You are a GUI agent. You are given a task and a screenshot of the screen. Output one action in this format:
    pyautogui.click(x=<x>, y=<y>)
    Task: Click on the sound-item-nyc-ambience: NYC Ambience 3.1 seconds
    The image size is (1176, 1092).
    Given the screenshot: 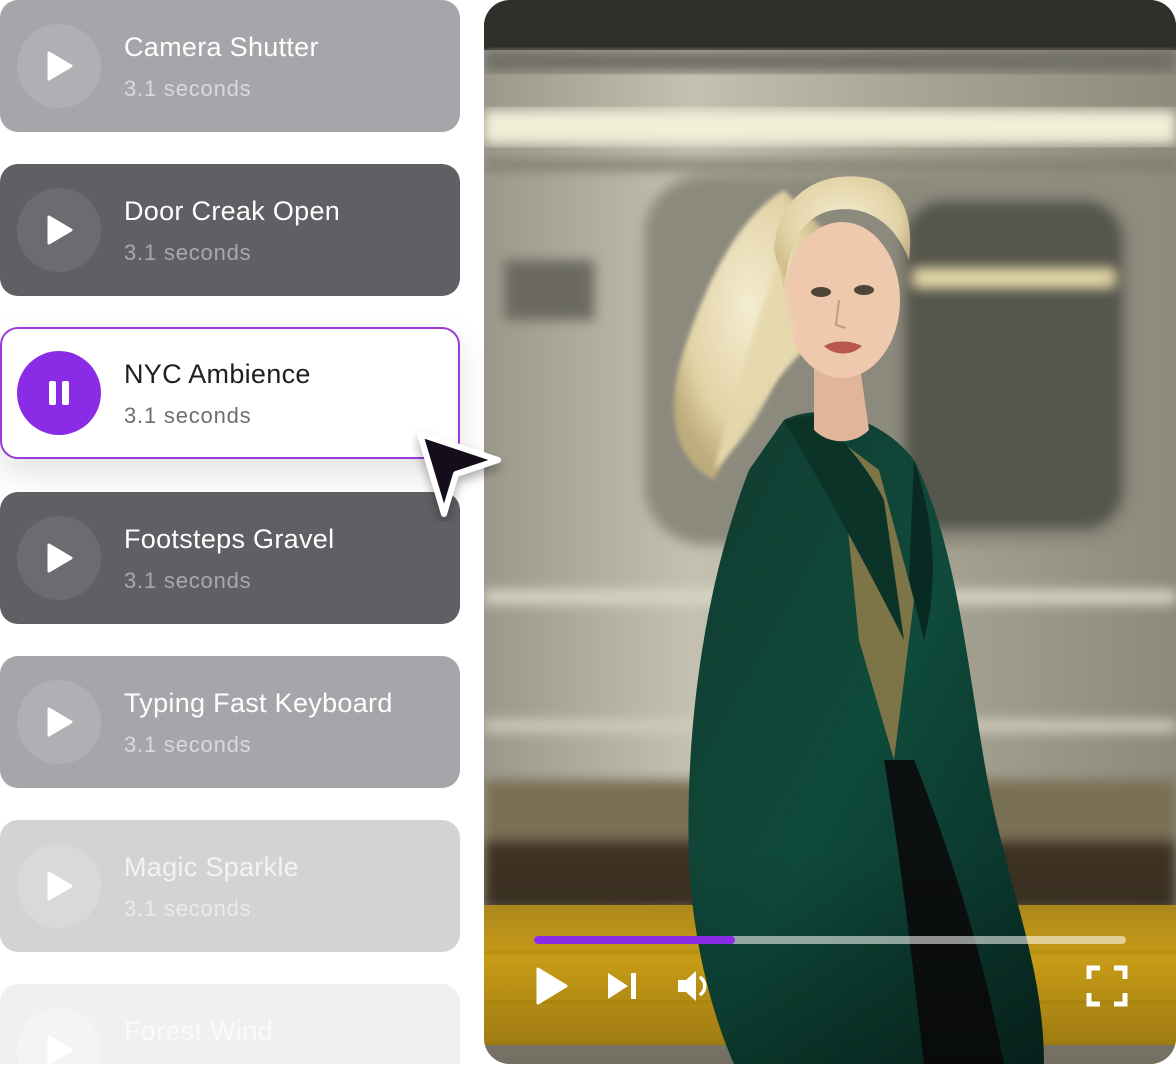 What is the action you would take?
    pyautogui.click(x=230, y=393)
    